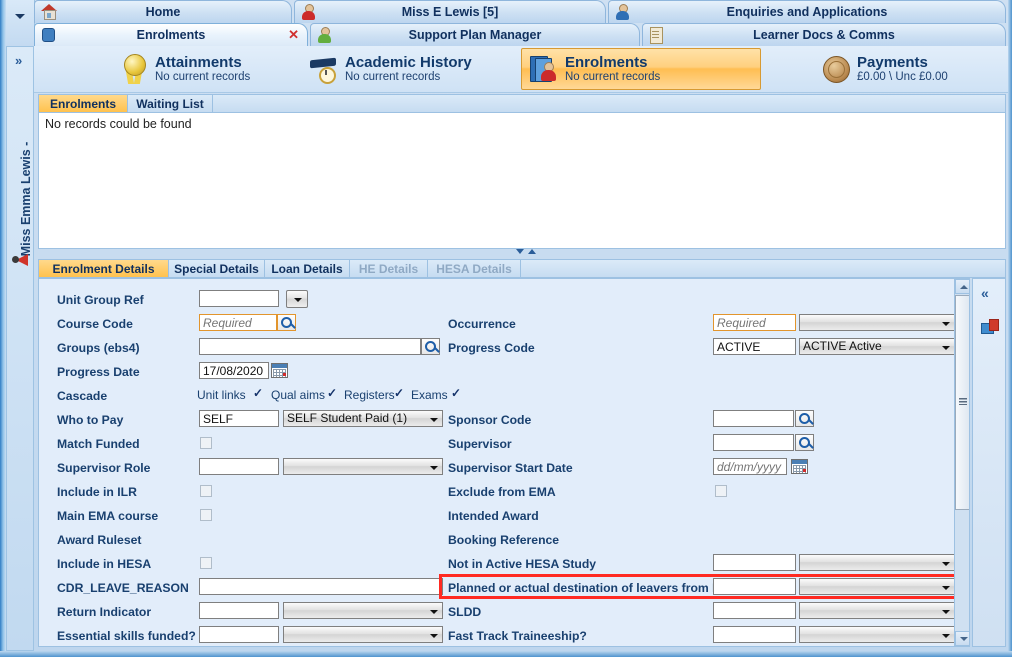  Describe the element at coordinates (754, 610) in the screenshot. I see `sldd-input` at that location.